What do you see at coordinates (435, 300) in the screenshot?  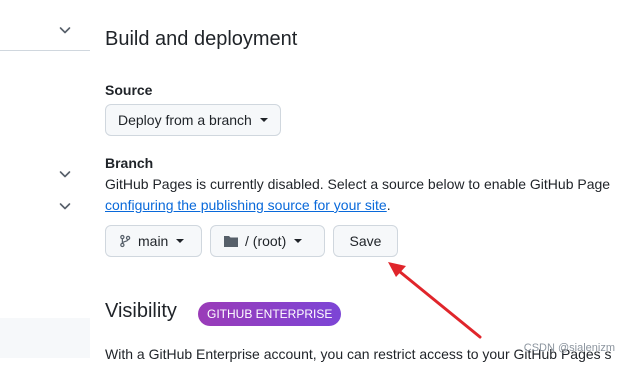 I see `annotation-arrow-icon` at bounding box center [435, 300].